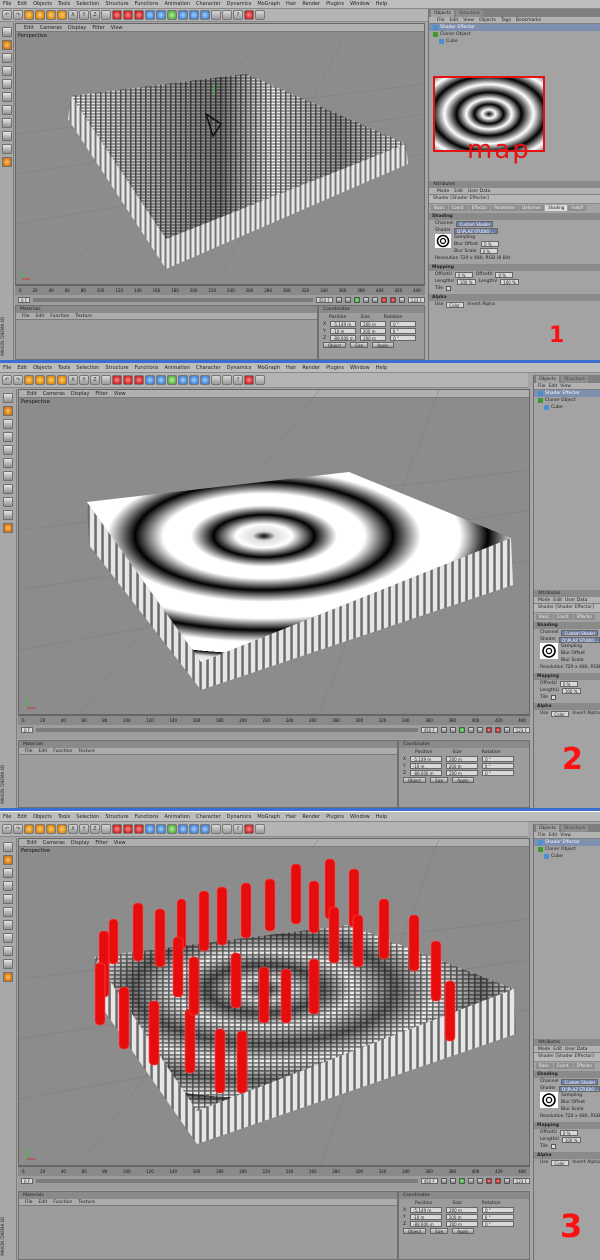 The width and height of the screenshot is (600, 1260). I want to click on am-menu-mode: Mode, so click(443, 191).